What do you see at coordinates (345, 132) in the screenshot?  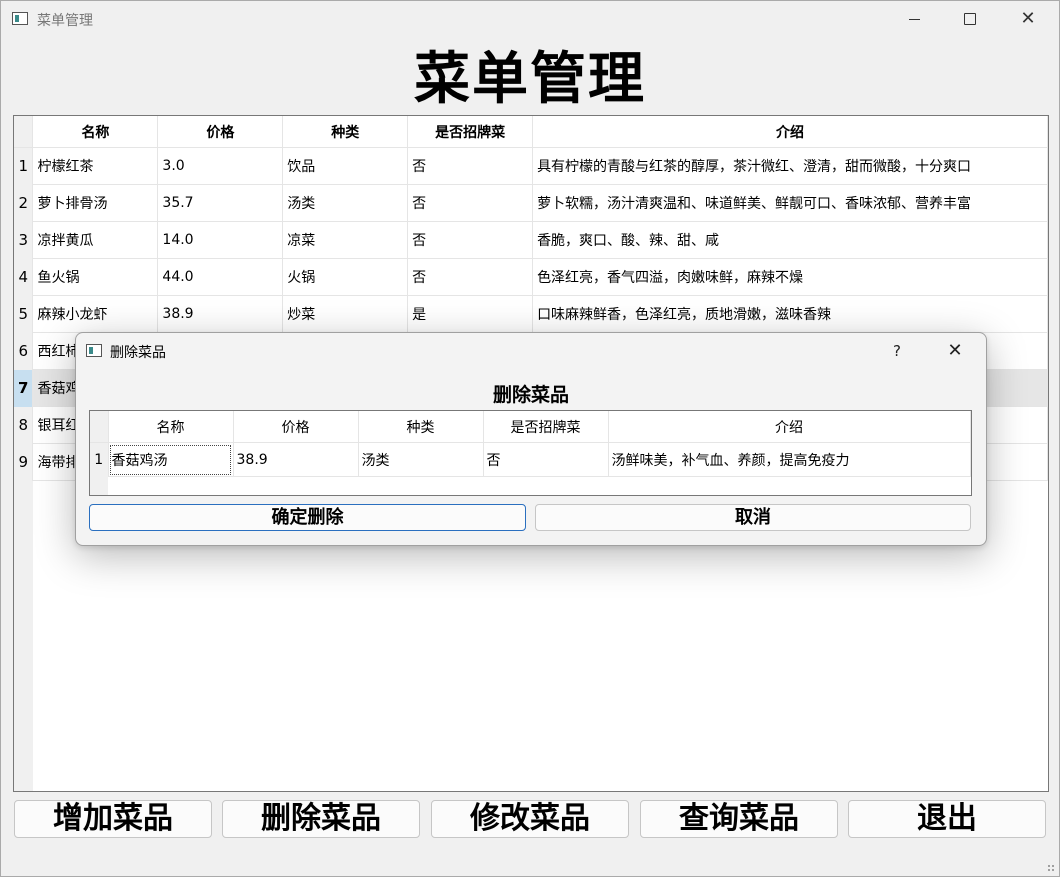 I see `column-header-category: 种类` at bounding box center [345, 132].